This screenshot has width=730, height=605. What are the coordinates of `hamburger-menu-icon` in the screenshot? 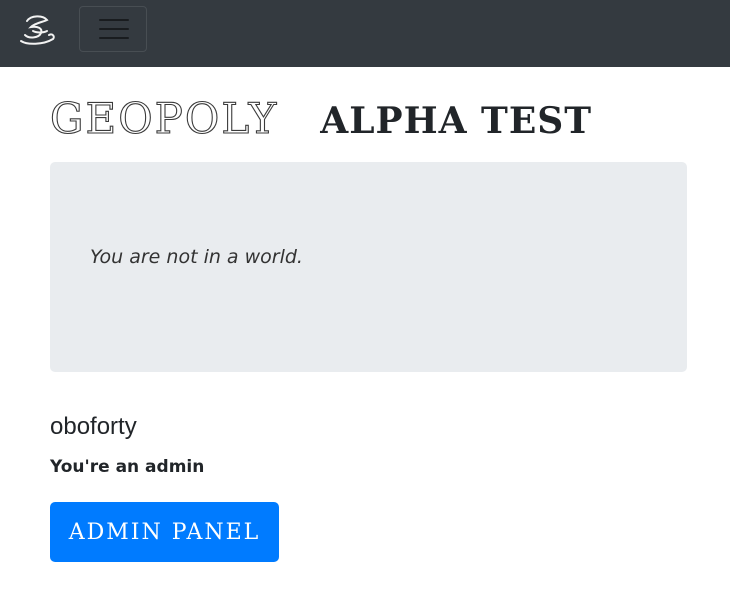 It's located at (114, 29).